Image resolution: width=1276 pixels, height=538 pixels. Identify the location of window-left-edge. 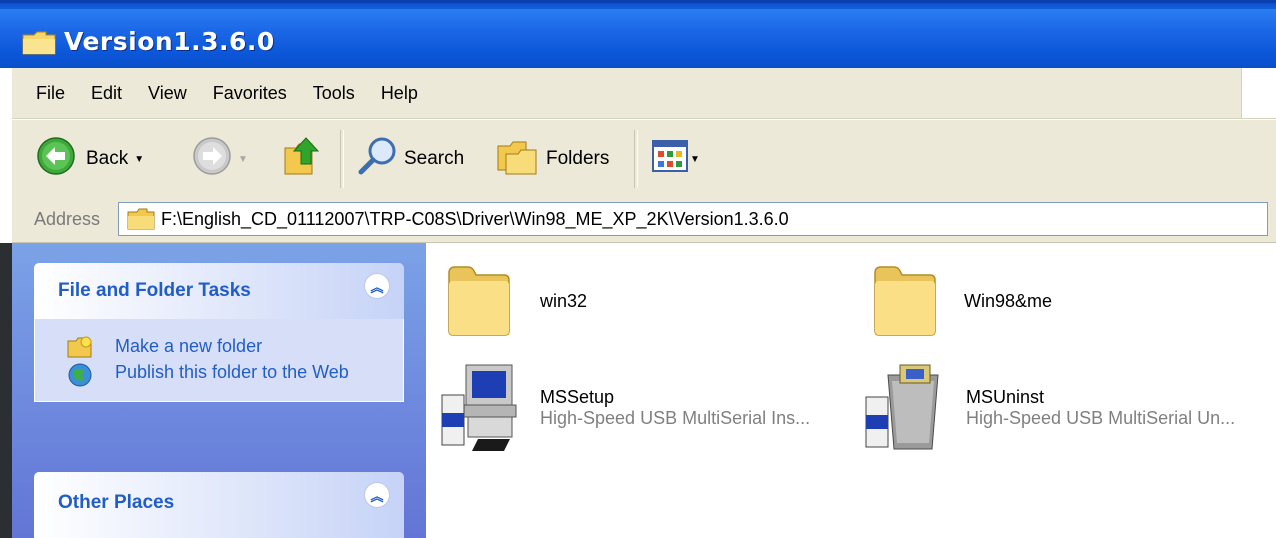
(6, 390).